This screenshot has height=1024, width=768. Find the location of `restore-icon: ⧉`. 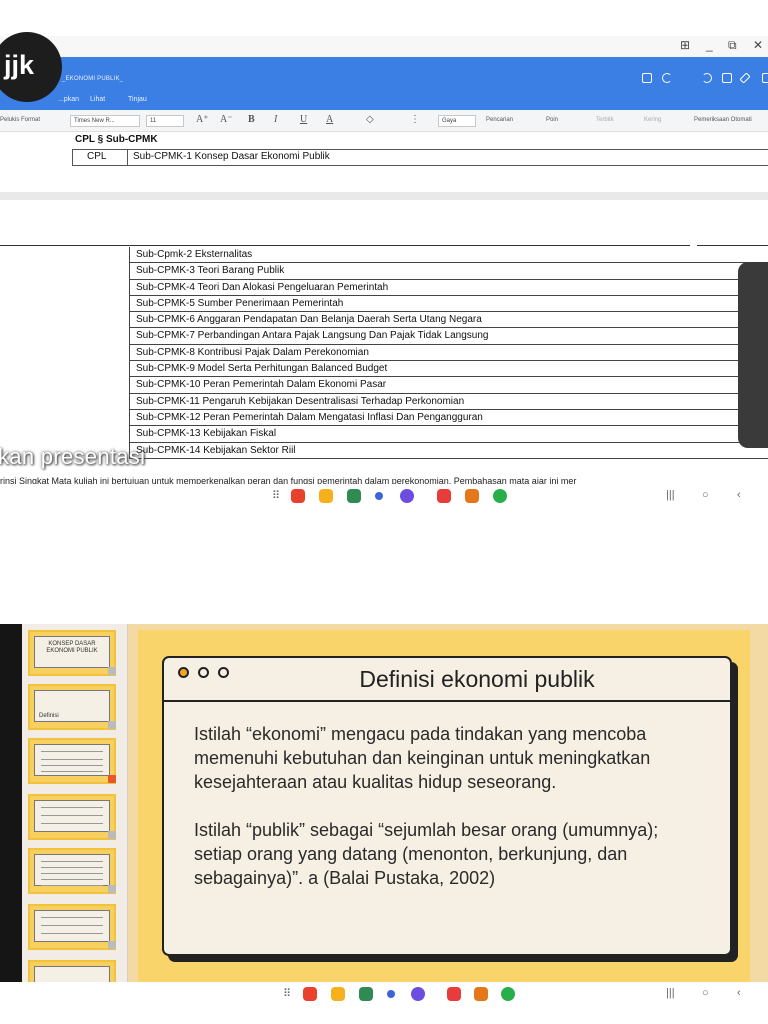

restore-icon: ⧉ is located at coordinates (732, 45).